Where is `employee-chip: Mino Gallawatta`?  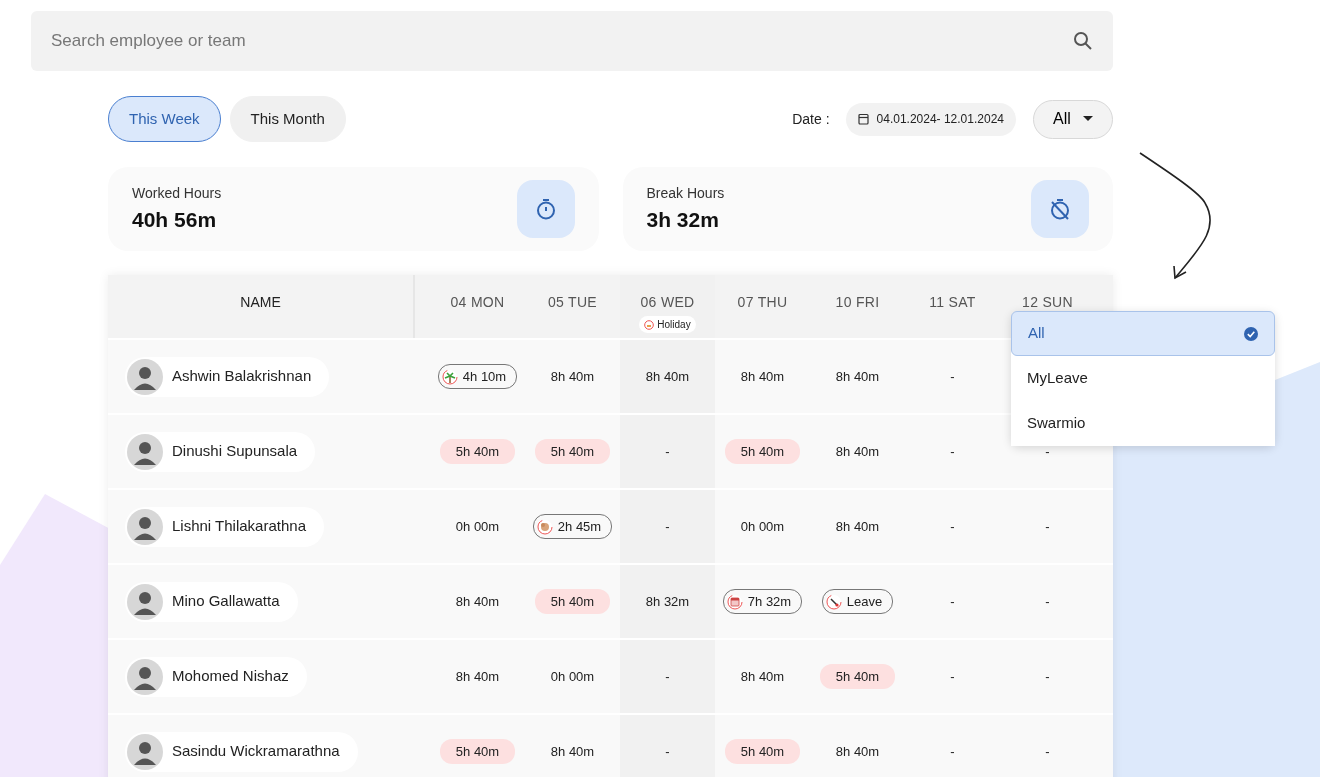 employee-chip: Mino Gallawatta is located at coordinates (211, 601).